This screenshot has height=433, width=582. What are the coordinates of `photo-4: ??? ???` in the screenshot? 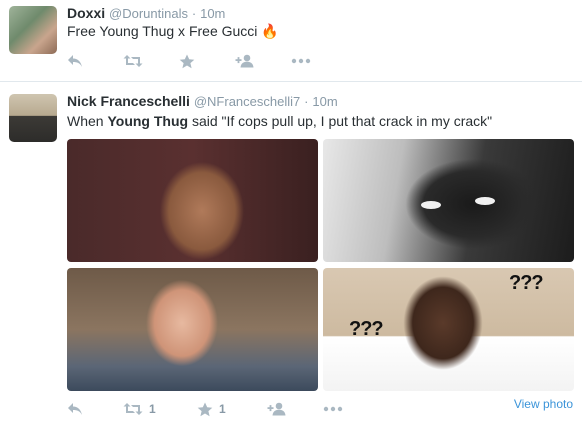 It's located at (448, 329).